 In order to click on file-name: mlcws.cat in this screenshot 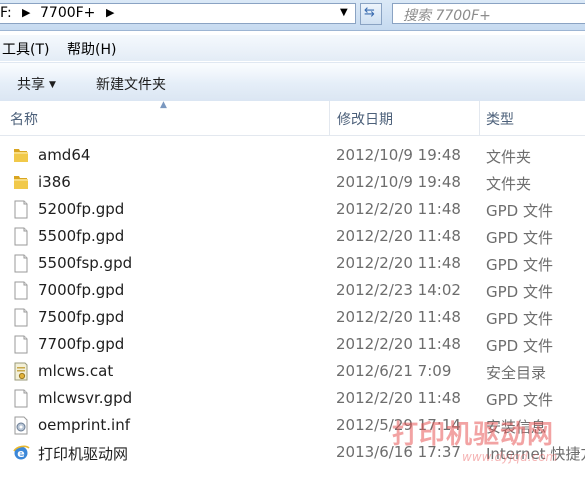, I will do `click(76, 371)`.